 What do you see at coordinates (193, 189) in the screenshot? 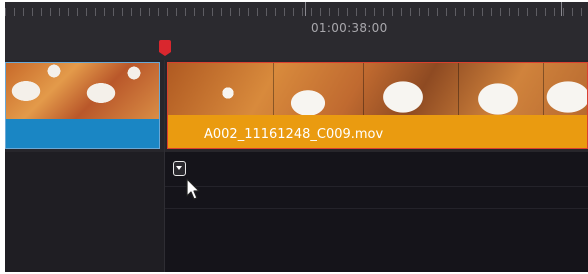
I see `mouse-pointer-icon` at bounding box center [193, 189].